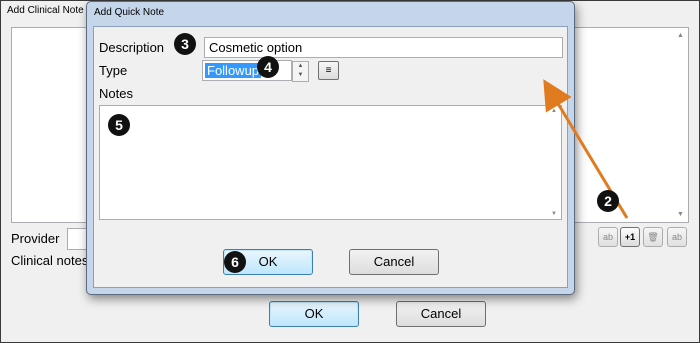 This screenshot has width=700, height=343. Describe the element at coordinates (119, 125) in the screenshot. I see `step-badge-5: 5` at that location.